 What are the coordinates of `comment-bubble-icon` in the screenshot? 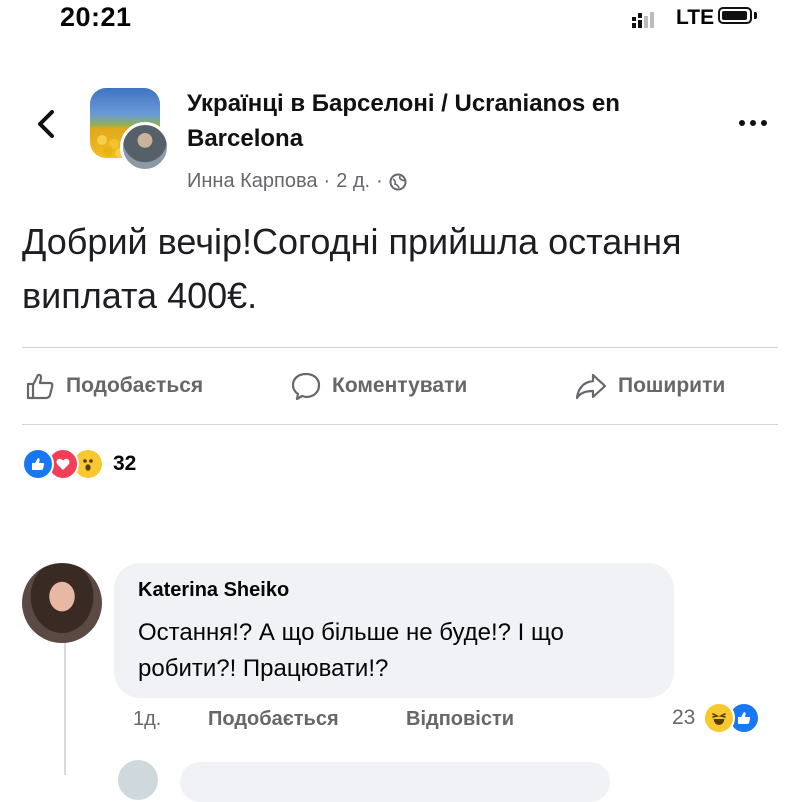 It's located at (306, 386).